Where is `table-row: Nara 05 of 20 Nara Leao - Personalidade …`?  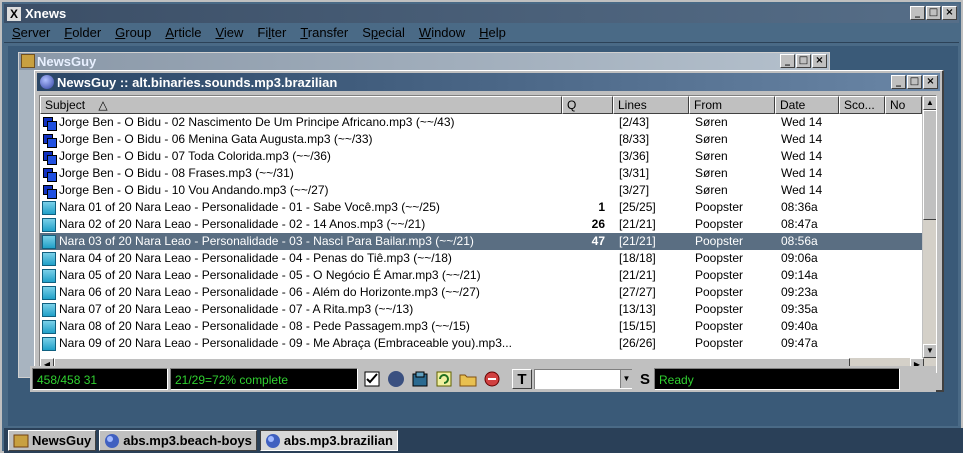 table-row: Nara 05 of 20 Nara Leao - Personalidade … is located at coordinates (481, 275).